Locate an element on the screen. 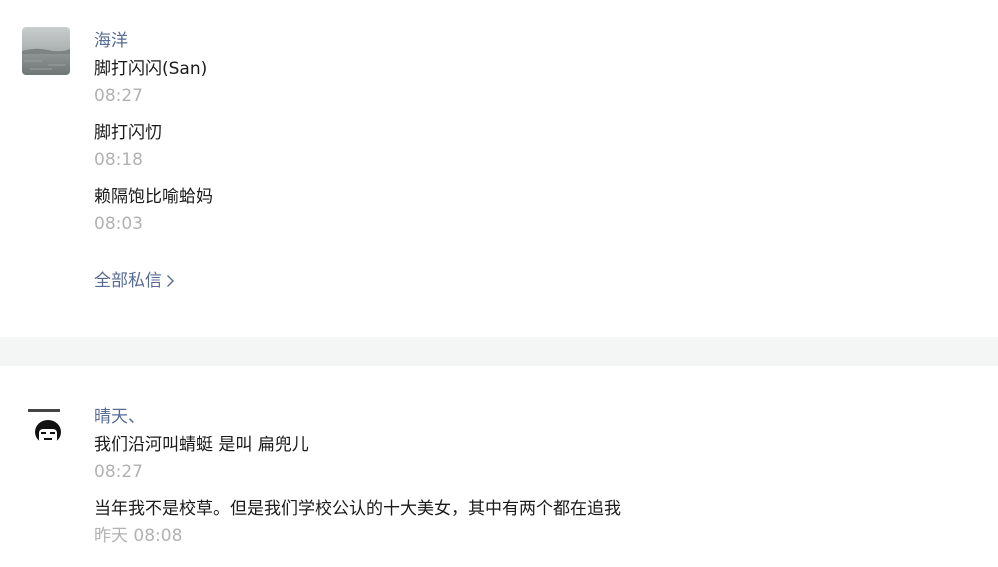 Image resolution: width=998 pixels, height=567 pixels. message-item: 脚打闪忉 08:18 is located at coordinates (536, 146).